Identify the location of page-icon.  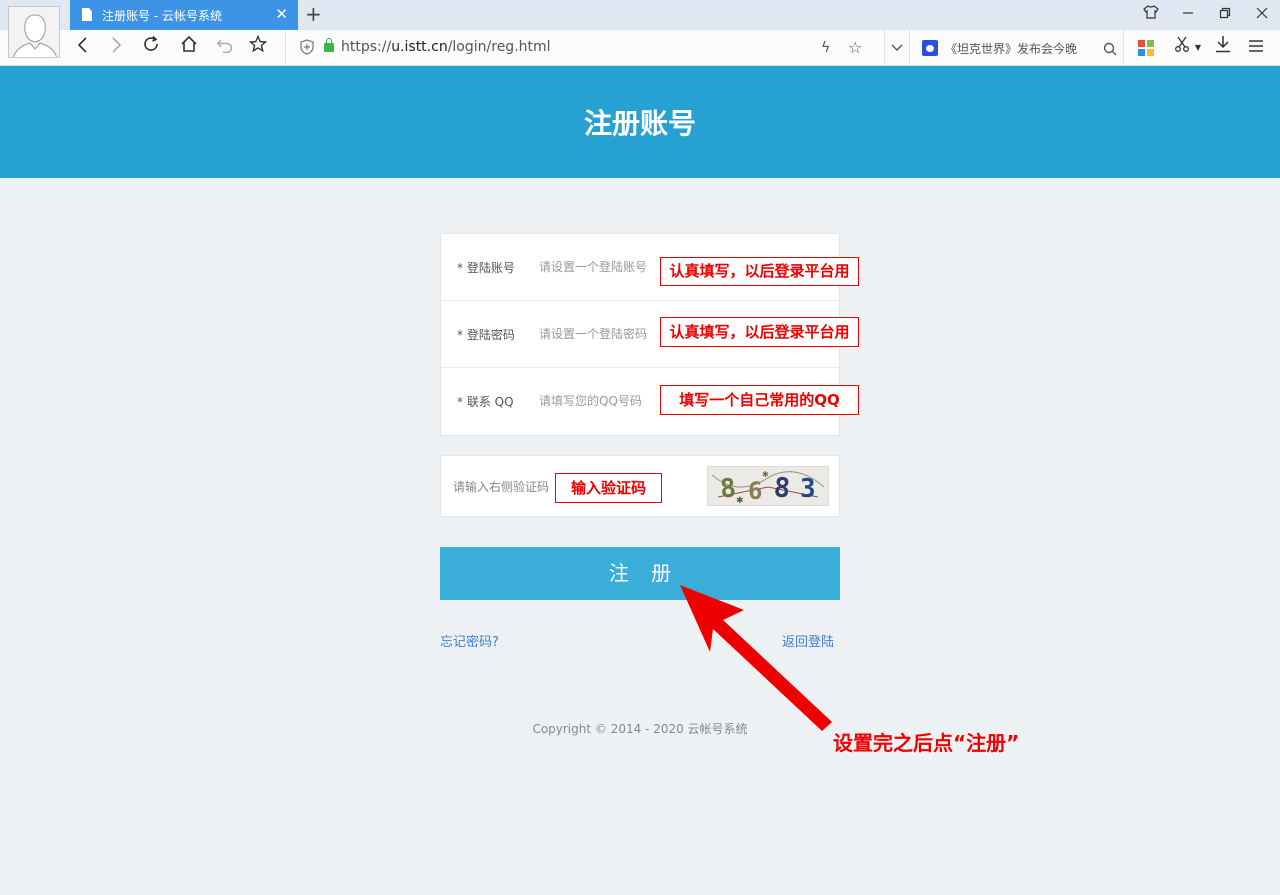
(87, 14).